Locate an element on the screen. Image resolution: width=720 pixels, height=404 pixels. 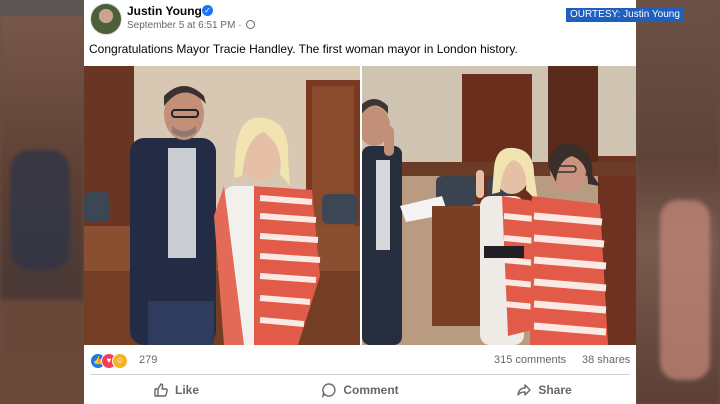
post-date: September 5 at 6:51 PM is located at coordinates (181, 25).